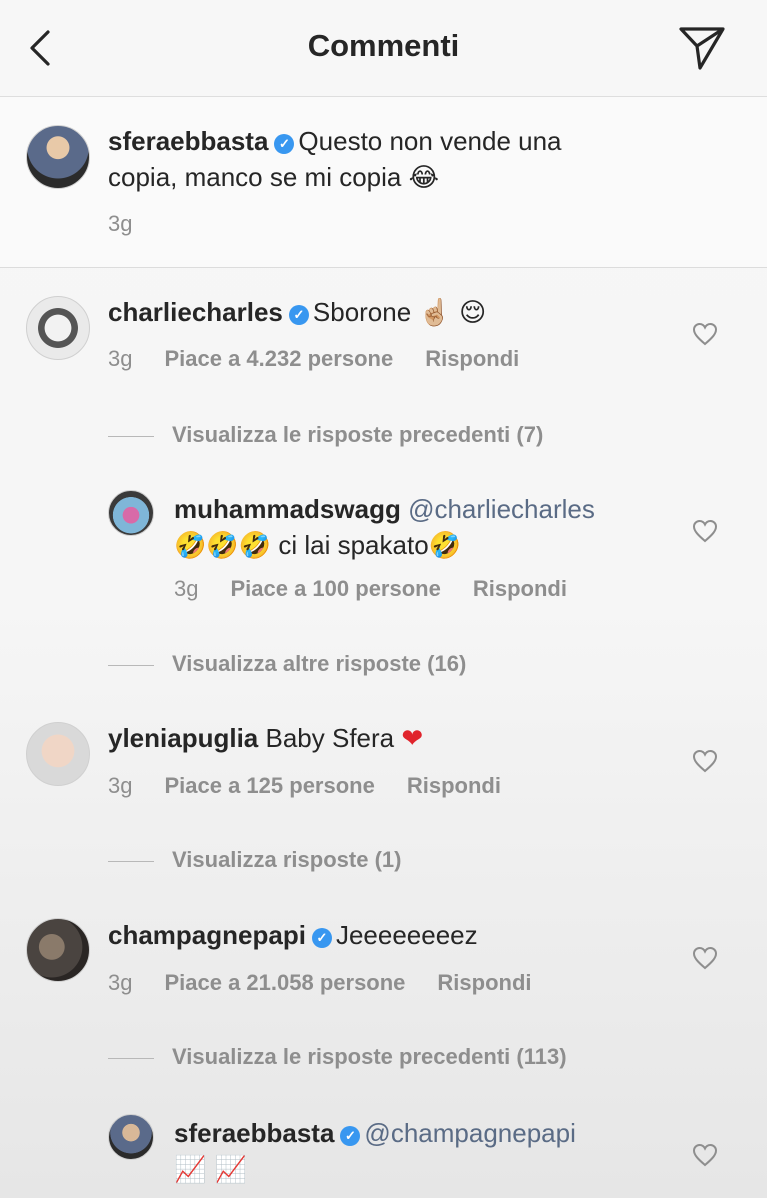 Image resolution: width=767 pixels, height=1198 pixels. I want to click on comment-meta: 3g Piace a 21.058 persone Rispondi, so click(320, 982).